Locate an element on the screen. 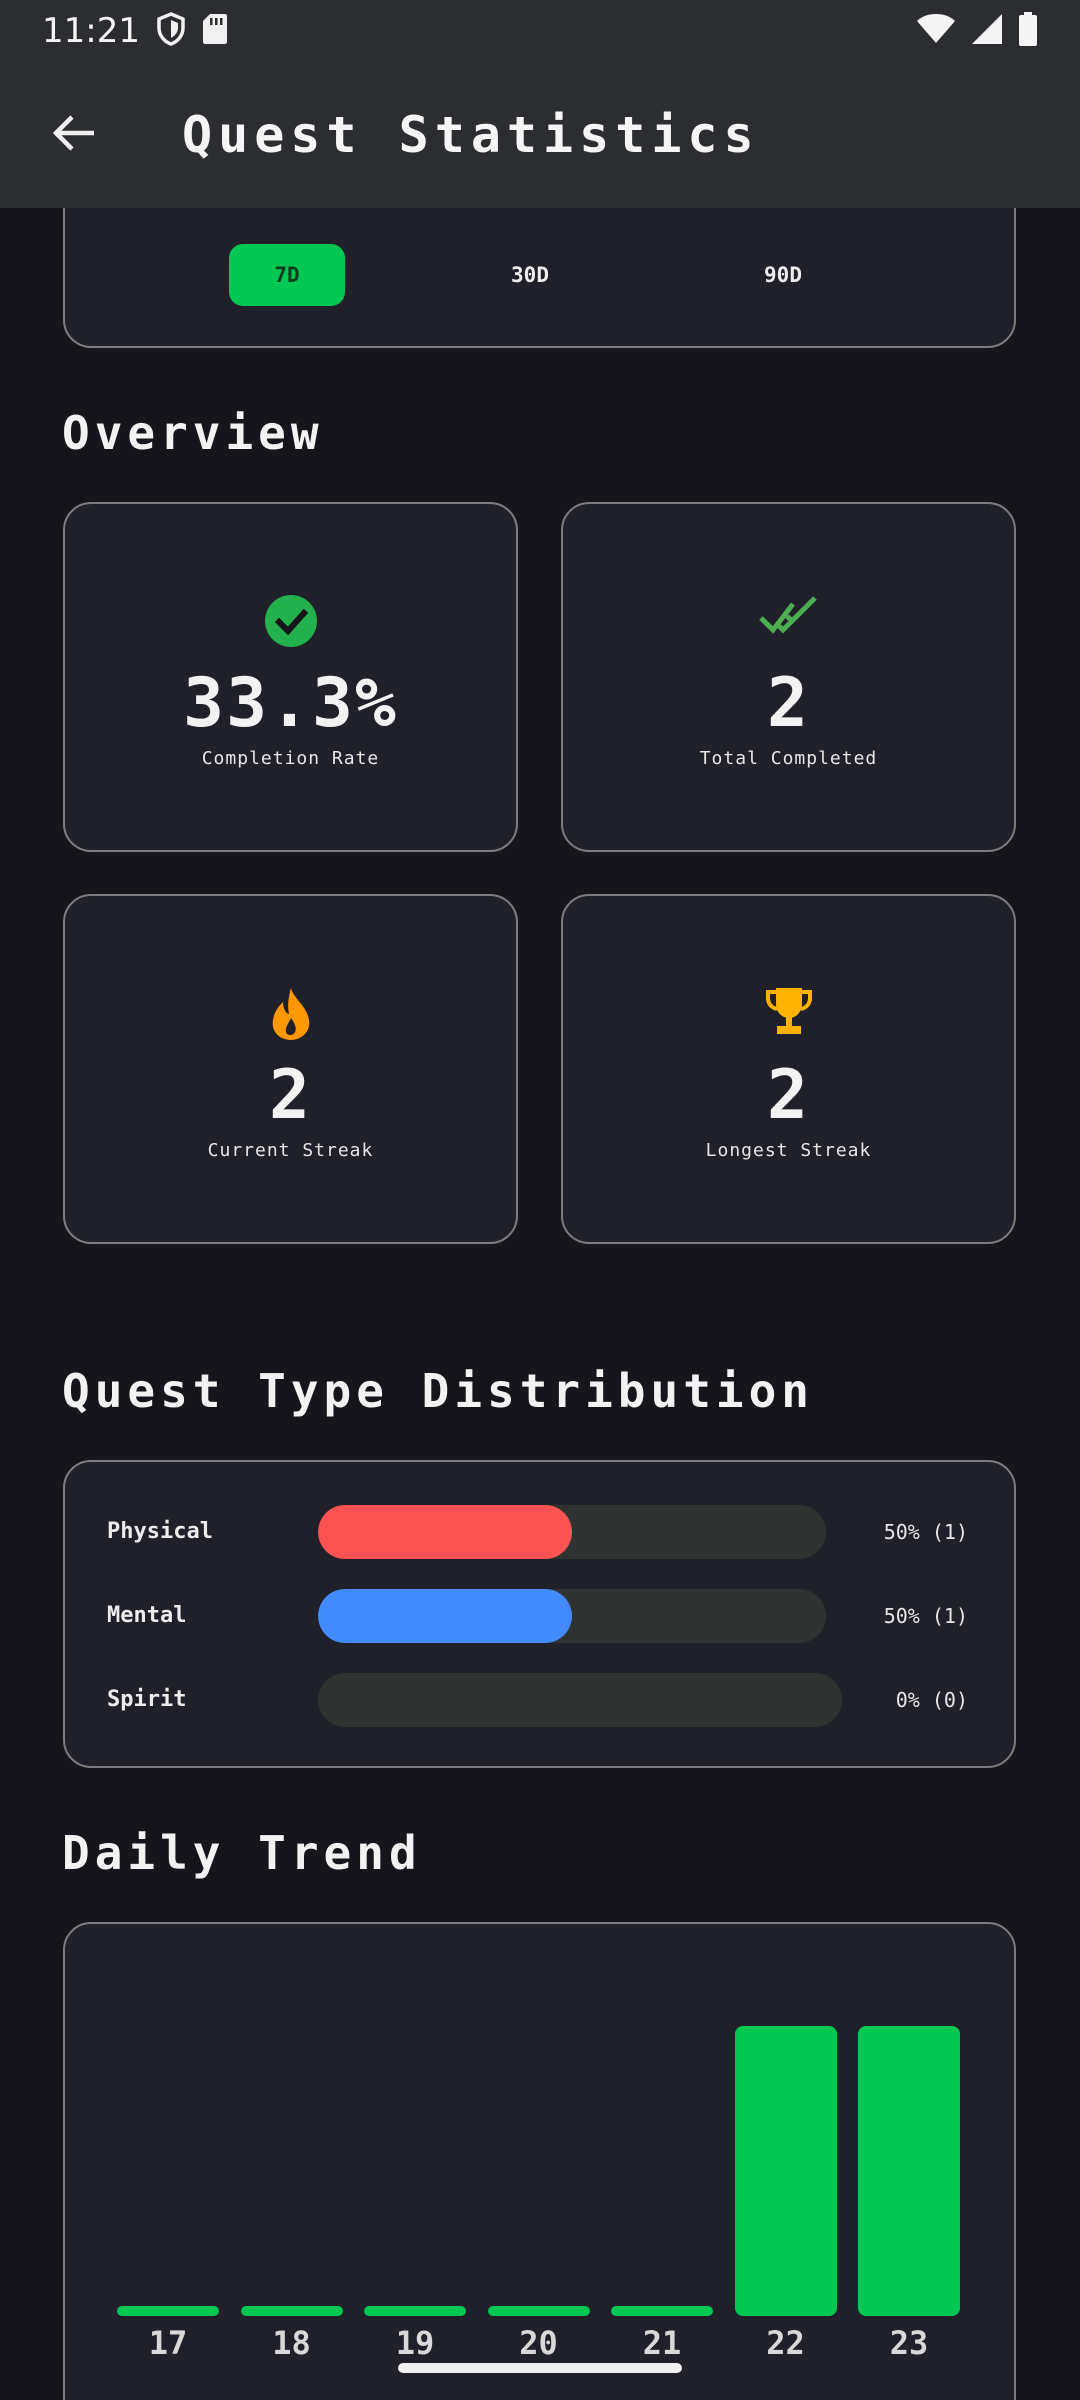  page-title: Quest Statistics is located at coordinates (471, 135).